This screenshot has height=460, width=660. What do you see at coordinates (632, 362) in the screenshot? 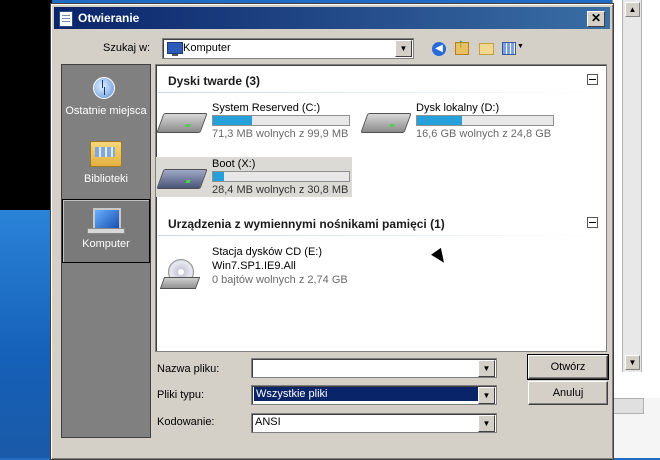
I see `scroll-down-arrow-icon: ▼` at bounding box center [632, 362].